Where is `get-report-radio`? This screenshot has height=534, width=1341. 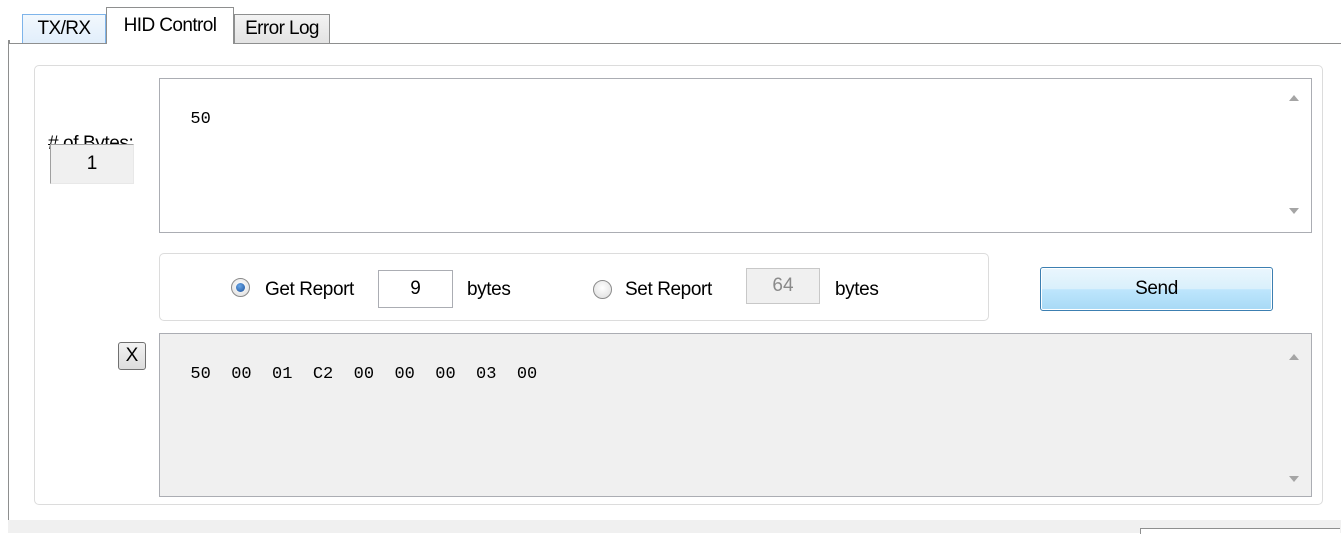
get-report-radio is located at coordinates (240, 287).